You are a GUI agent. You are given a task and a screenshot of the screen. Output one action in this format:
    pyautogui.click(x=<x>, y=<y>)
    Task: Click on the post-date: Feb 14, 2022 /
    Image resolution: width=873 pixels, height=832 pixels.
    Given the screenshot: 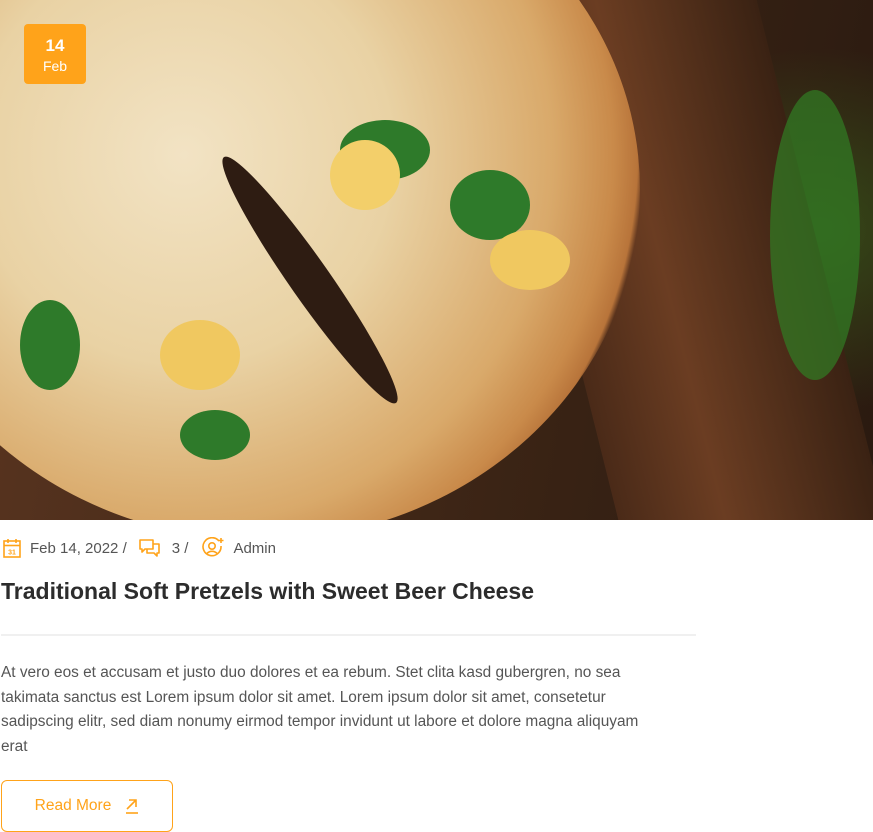 What is the action you would take?
    pyautogui.click(x=78, y=548)
    